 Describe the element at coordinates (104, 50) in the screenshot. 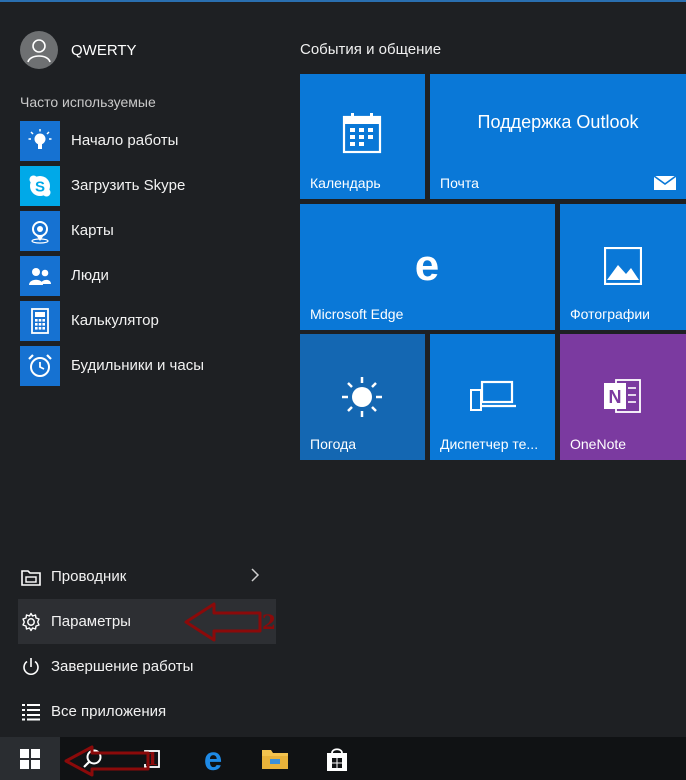

I see `user-name: QWERTY` at that location.